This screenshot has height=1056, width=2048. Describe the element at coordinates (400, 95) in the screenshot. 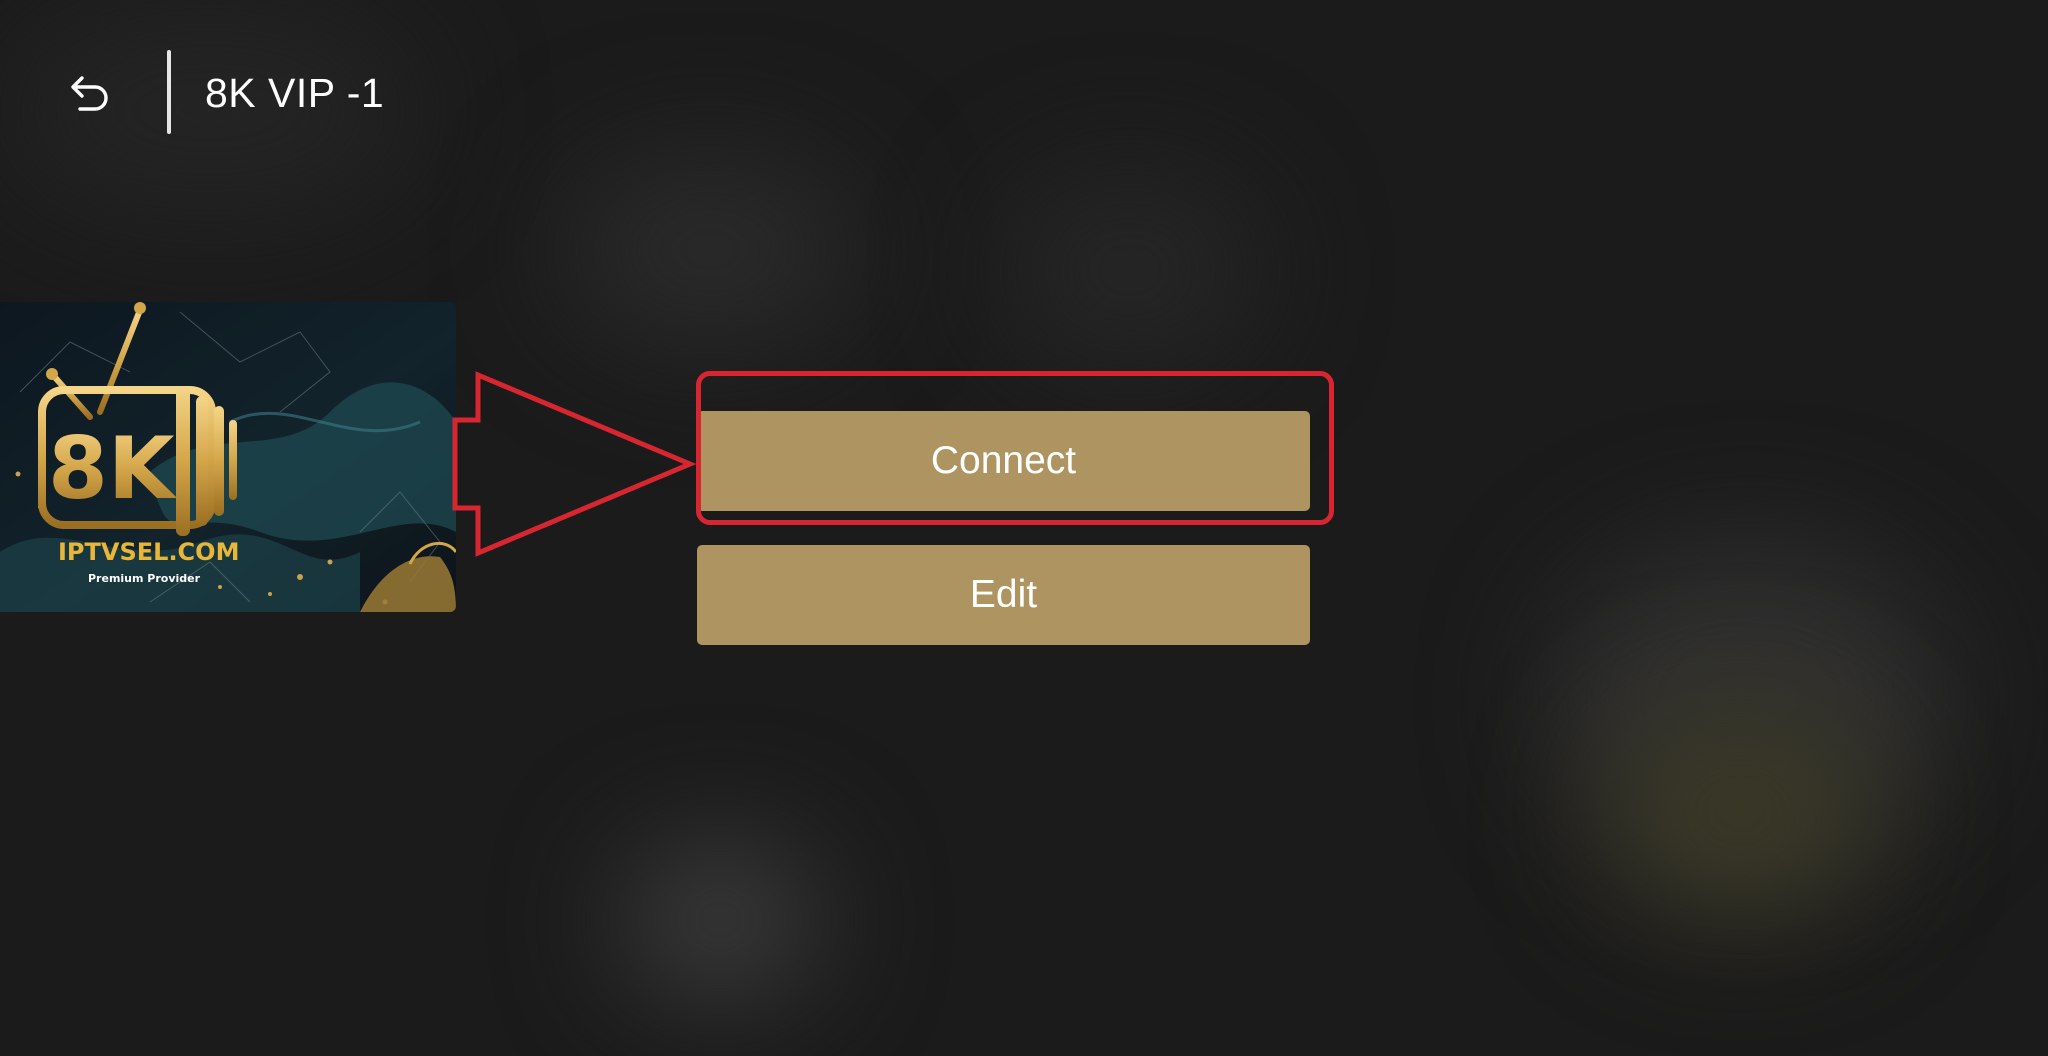

I see `top-bar: 8K VIP -1` at that location.